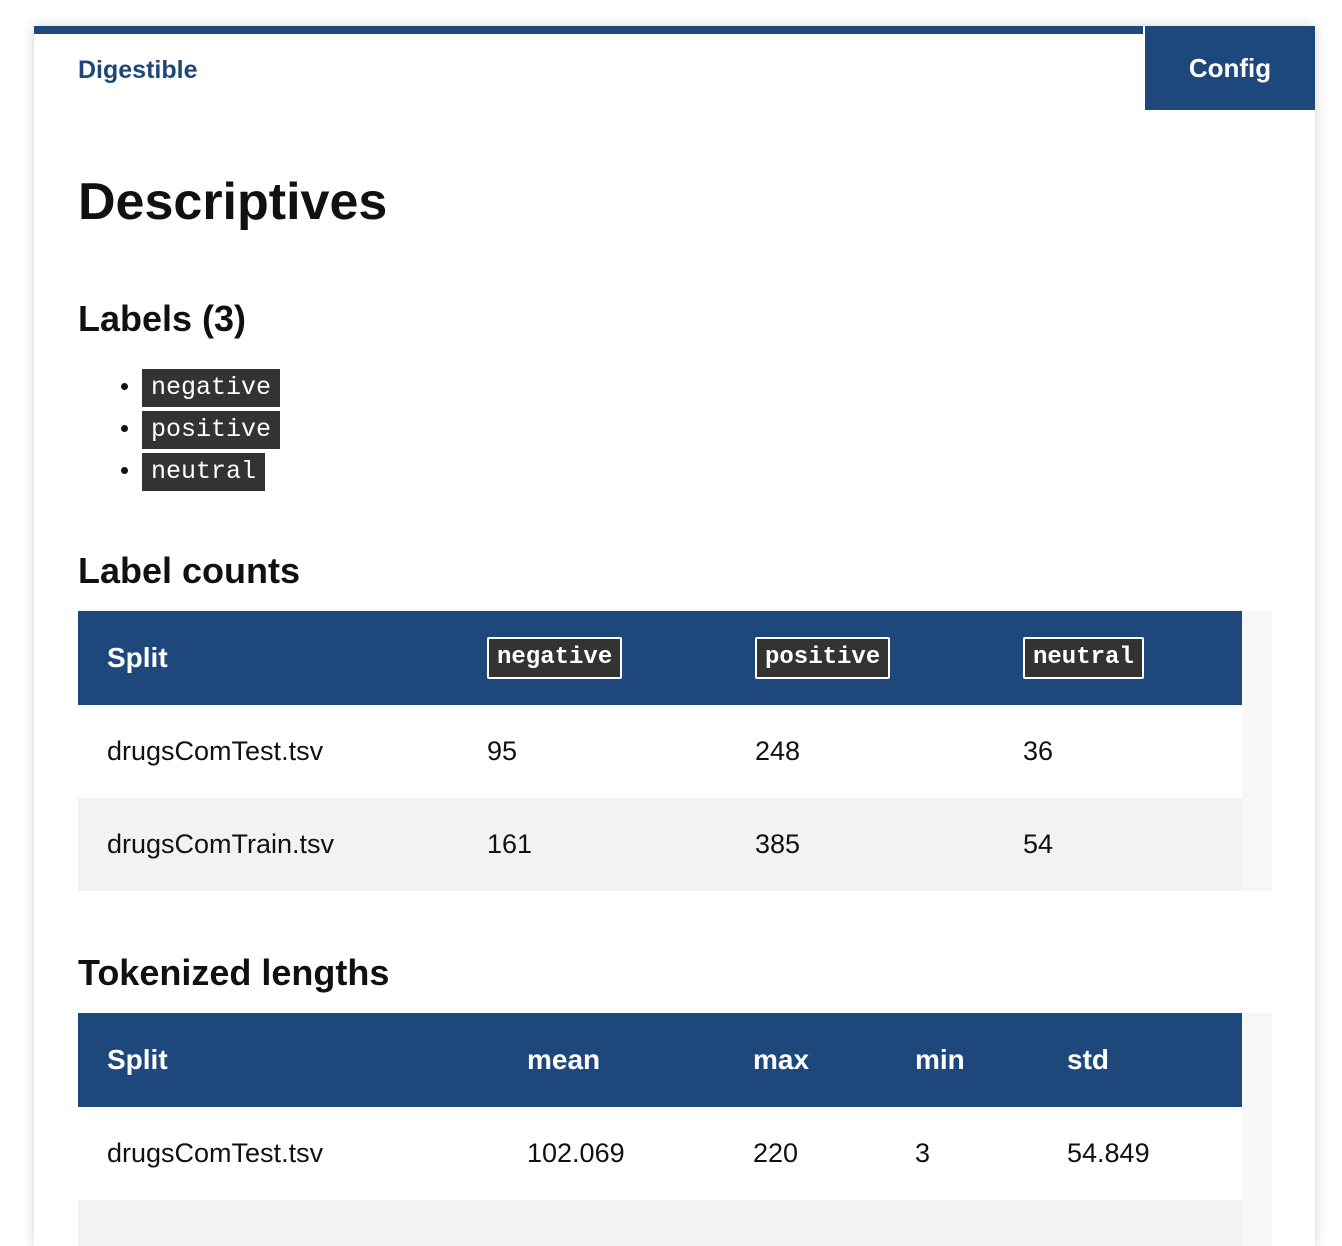 The width and height of the screenshot is (1342, 1246). Describe the element at coordinates (778, 844) in the screenshot. I see `cell-positive: 385` at that location.